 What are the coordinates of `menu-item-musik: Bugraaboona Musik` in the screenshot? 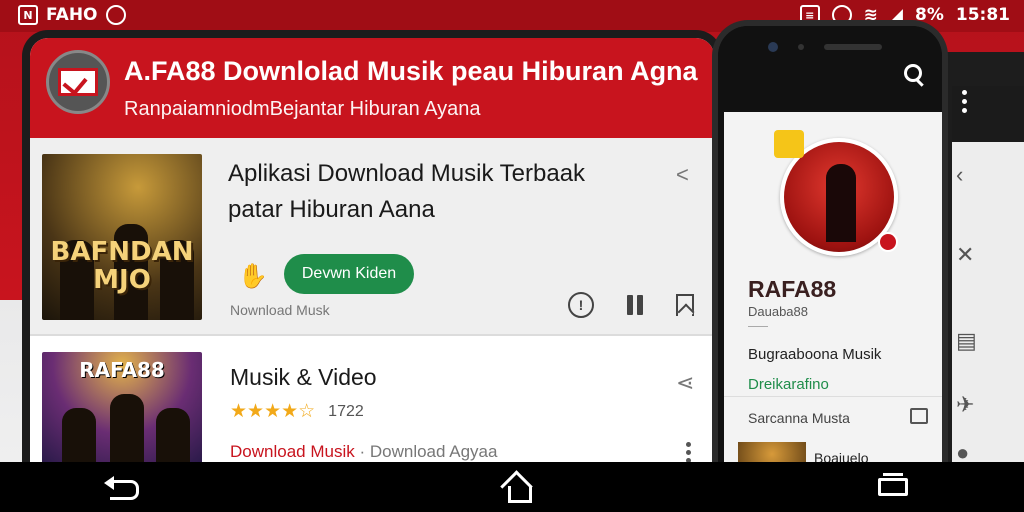 It's located at (814, 354).